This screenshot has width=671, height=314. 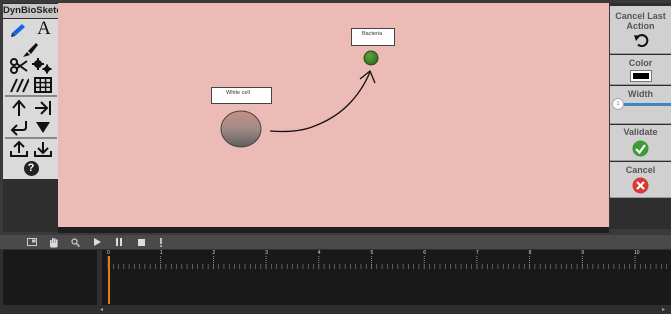 What do you see at coordinates (214, 253) in the screenshot?
I see `ruler-label: 2` at bounding box center [214, 253].